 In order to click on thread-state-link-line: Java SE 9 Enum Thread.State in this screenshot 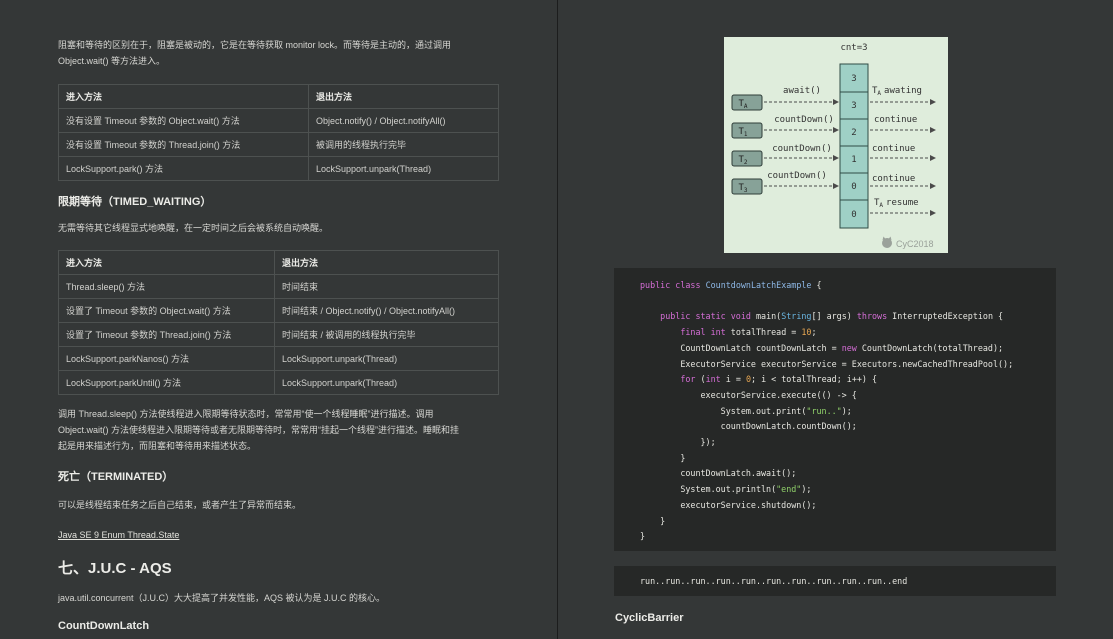, I will do `click(278, 535)`.